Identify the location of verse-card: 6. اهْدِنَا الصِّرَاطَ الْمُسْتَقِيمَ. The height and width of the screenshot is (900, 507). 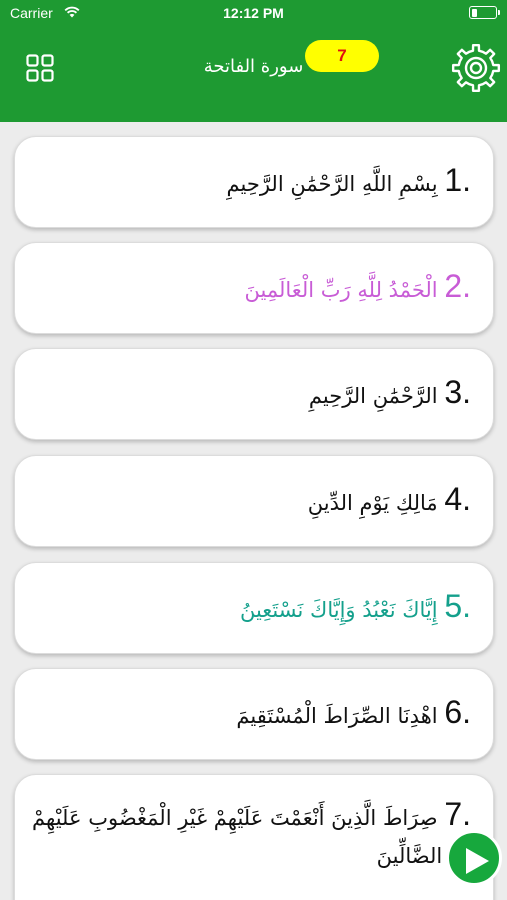
(254, 714).